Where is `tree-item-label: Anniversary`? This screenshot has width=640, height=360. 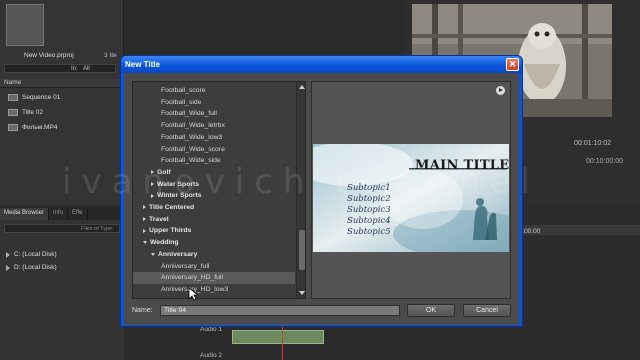 tree-item-label: Anniversary is located at coordinates (178, 254).